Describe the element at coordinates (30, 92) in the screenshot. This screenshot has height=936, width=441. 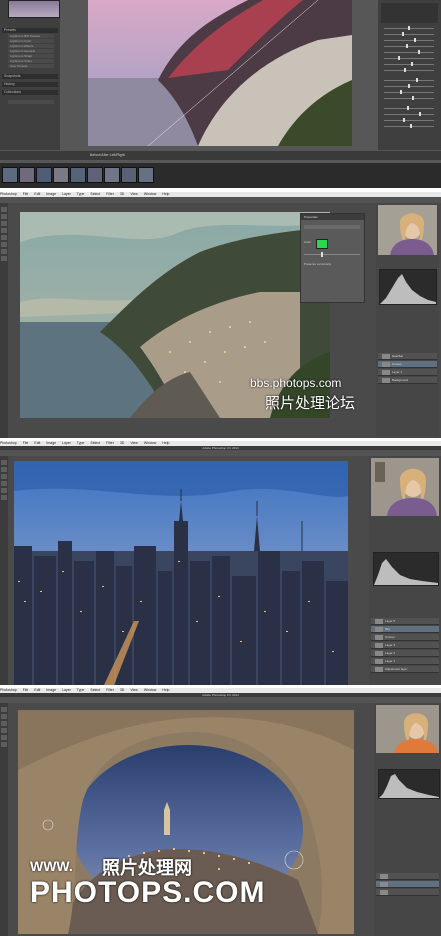
I see `collections-section-header: Collections` at that location.